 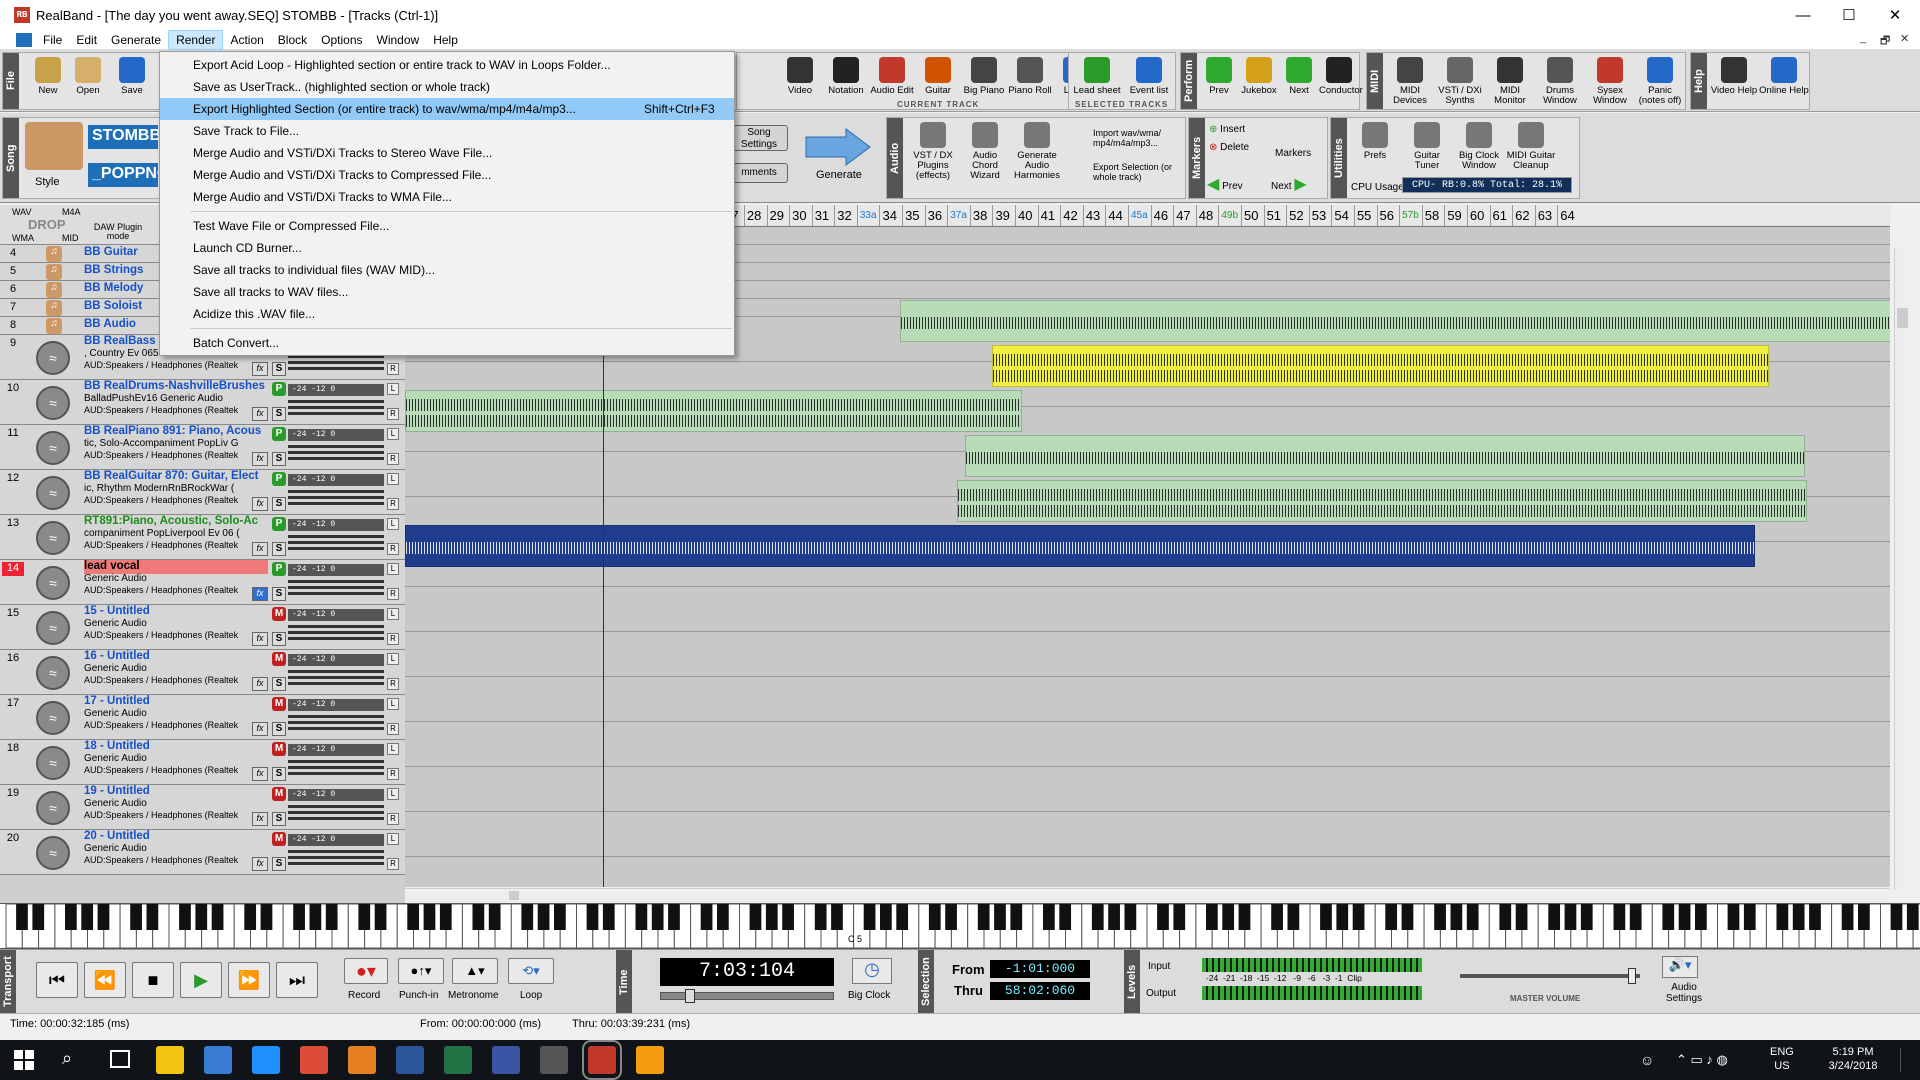 What do you see at coordinates (1297, 215) in the screenshot?
I see `bar-52: 52` at bounding box center [1297, 215].